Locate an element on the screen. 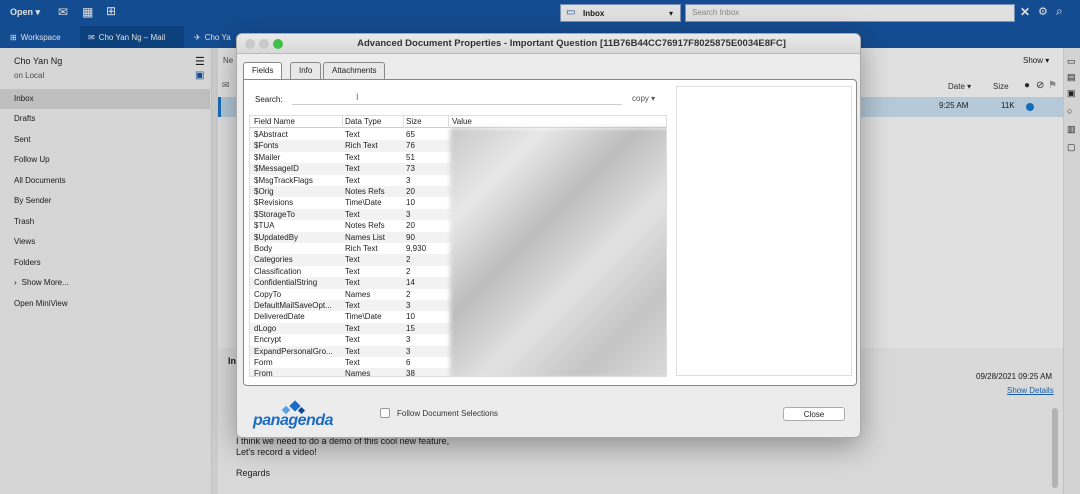 This screenshot has width=1080, height=494. field-name-cell: $Revisions is located at coordinates (274, 203).